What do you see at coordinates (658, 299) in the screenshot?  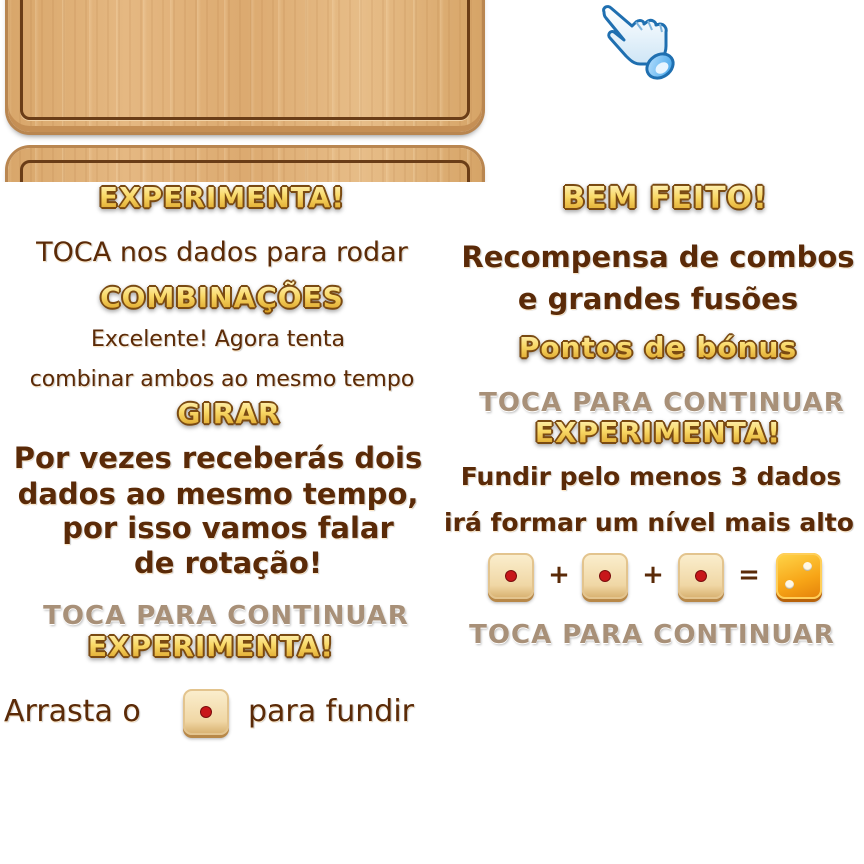 I see `reward-line2: e grandes fusões` at bounding box center [658, 299].